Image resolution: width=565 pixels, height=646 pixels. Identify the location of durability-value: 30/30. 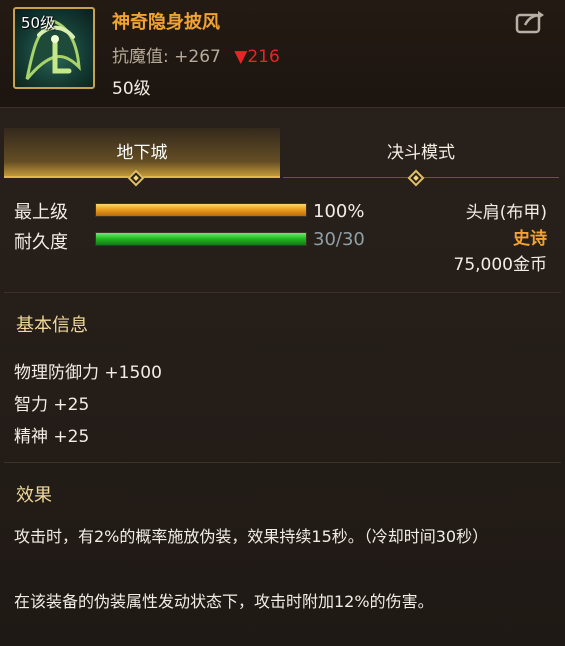
(339, 239).